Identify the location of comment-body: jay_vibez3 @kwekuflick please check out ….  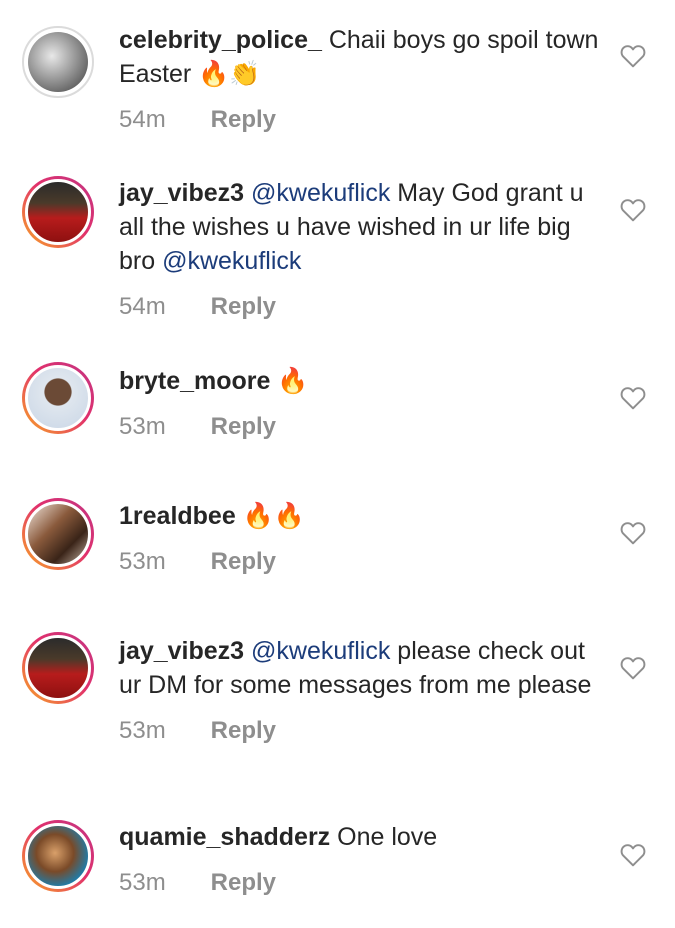
(359, 690).